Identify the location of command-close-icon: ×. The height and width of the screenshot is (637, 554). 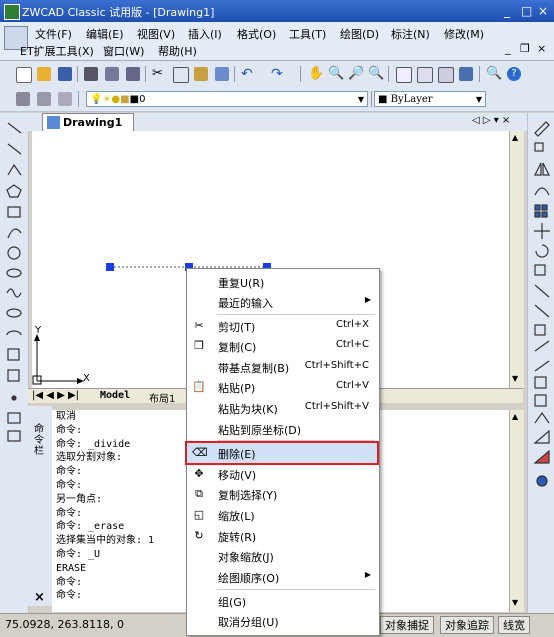
(39, 597).